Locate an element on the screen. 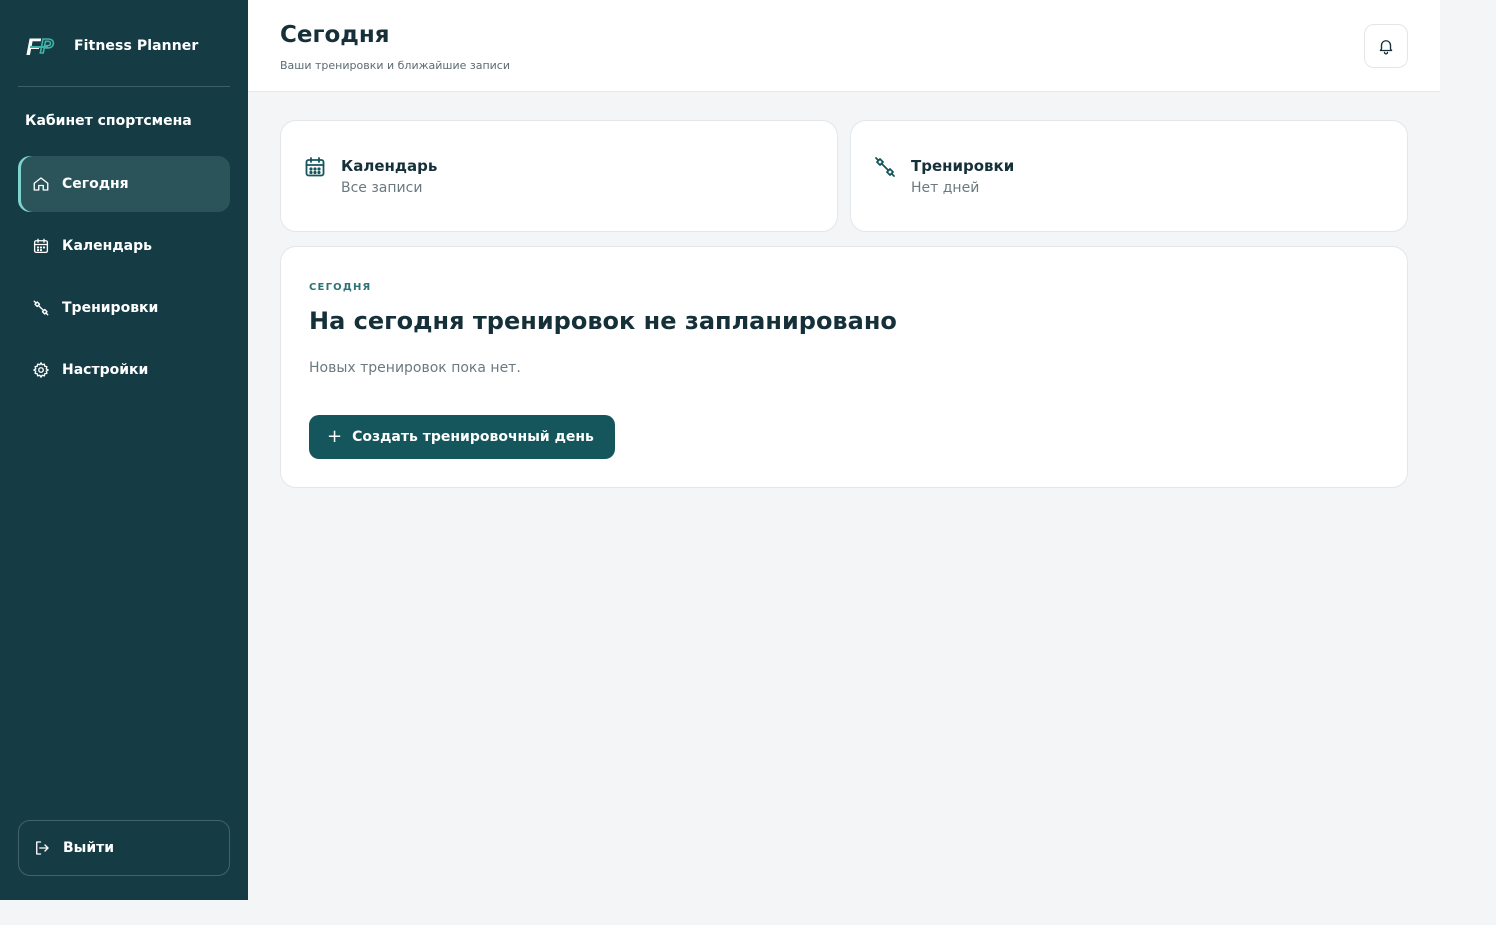 The height and width of the screenshot is (925, 1496). today-empty-text: Новых тренировок пока нет. is located at coordinates (415, 368).